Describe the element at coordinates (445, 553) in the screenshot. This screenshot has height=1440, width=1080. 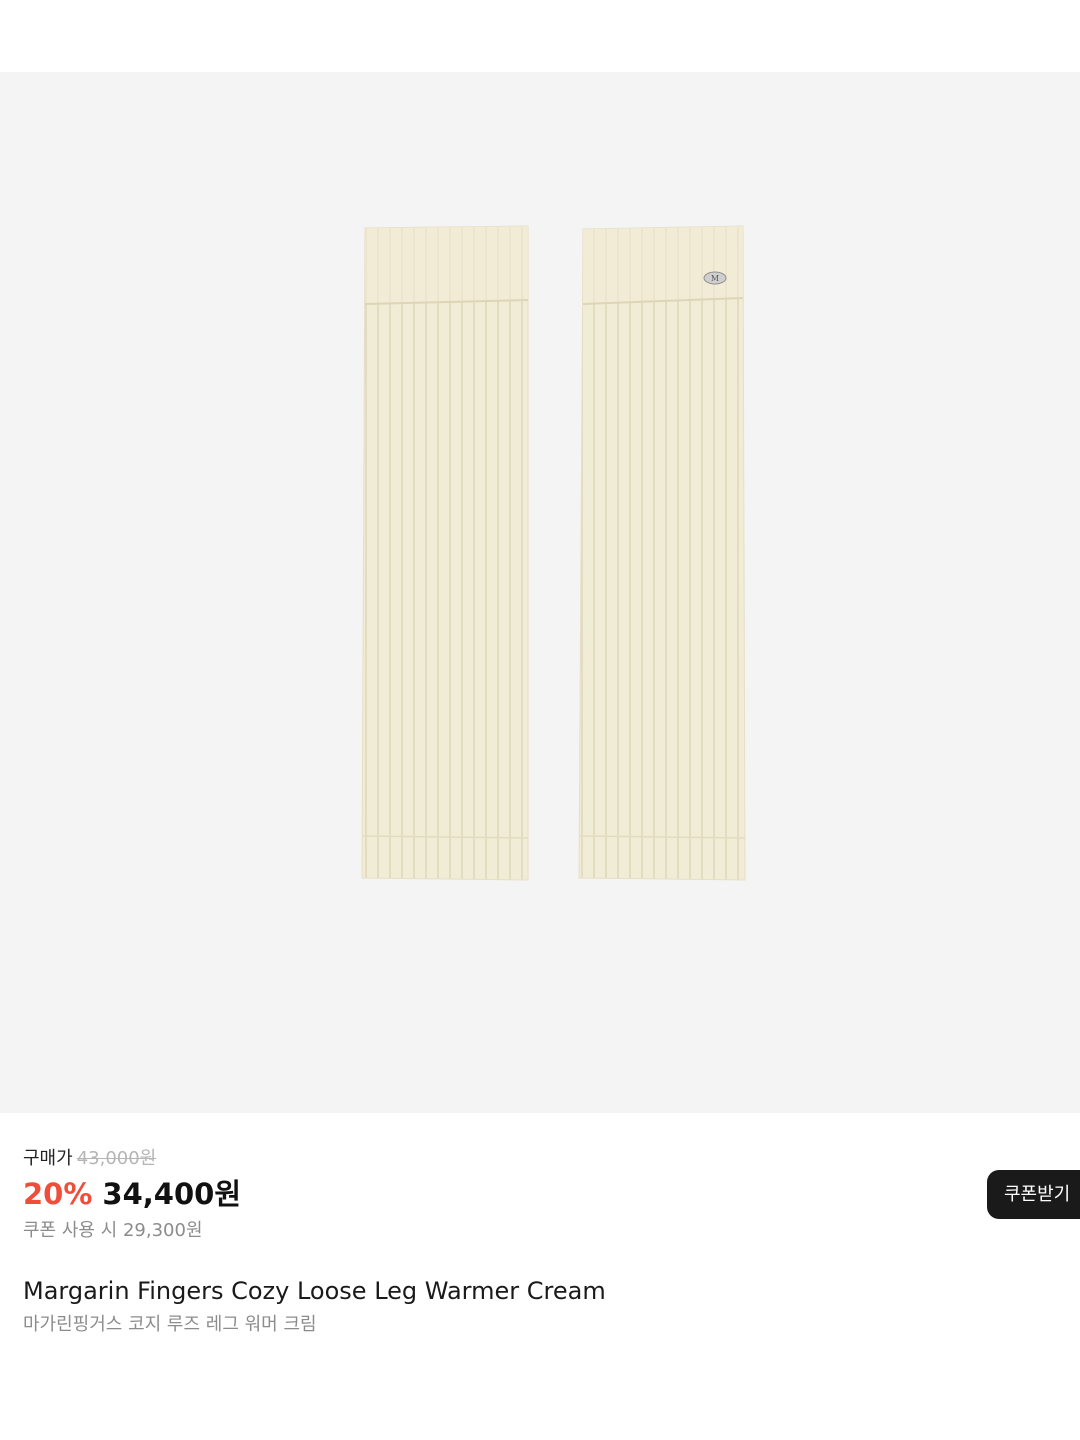
I see `left-leg-warmer` at that location.